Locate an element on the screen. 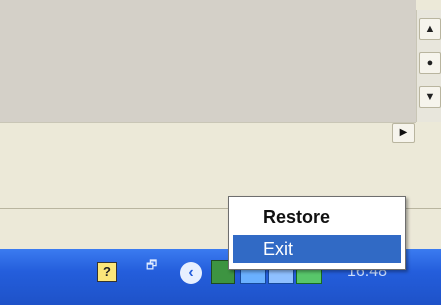  menu-item-exit: Exit is located at coordinates (317, 249).